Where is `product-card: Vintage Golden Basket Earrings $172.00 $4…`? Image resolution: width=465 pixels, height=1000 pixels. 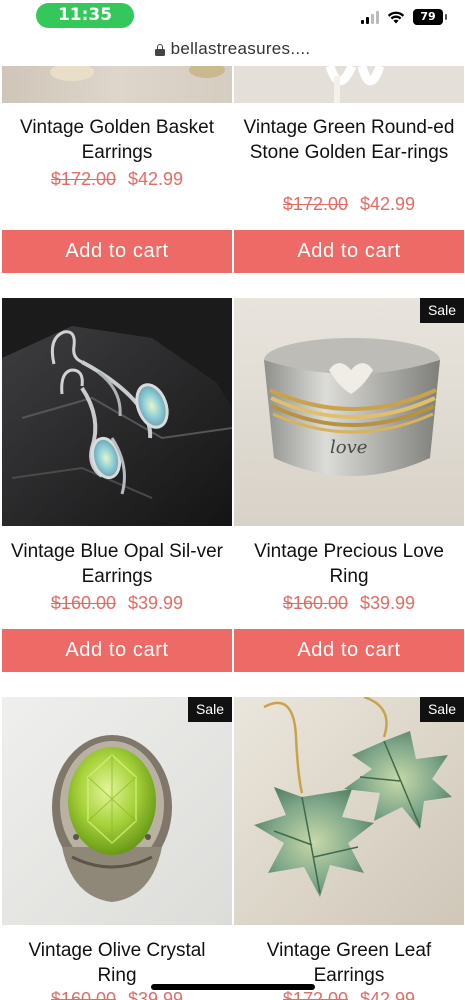
product-card: Vintage Golden Basket Earrings $172.00 $4… is located at coordinates (117, 140).